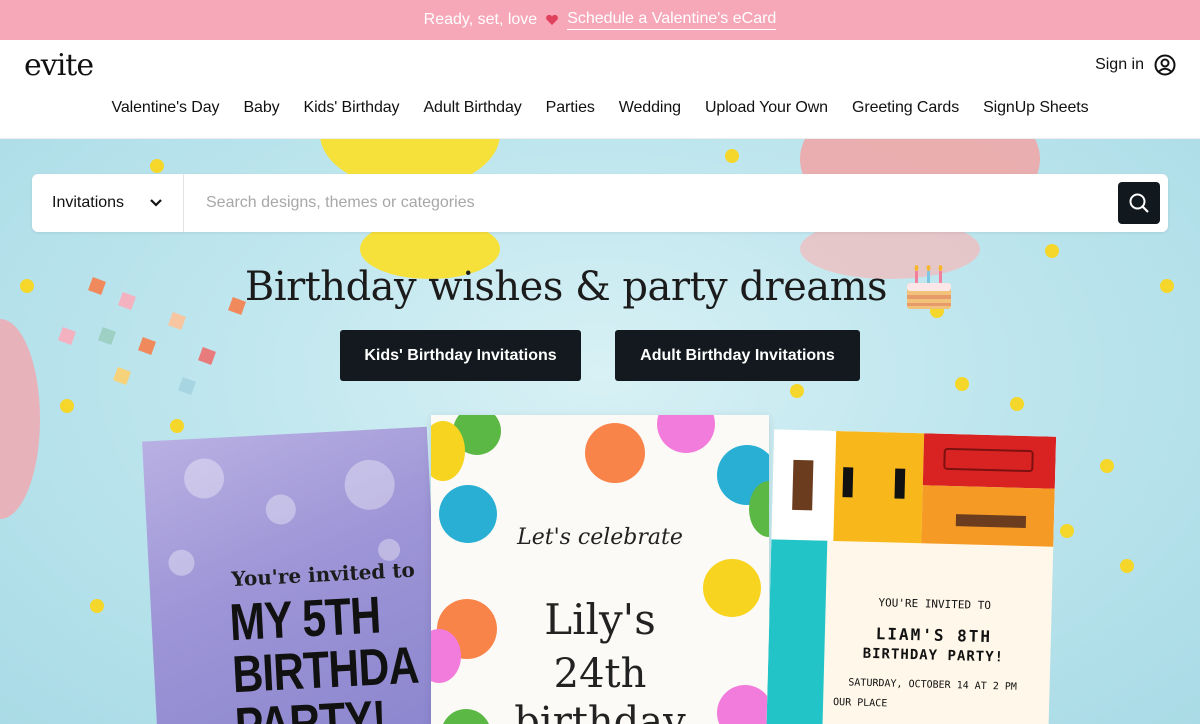 The width and height of the screenshot is (1200, 724). I want to click on search-icon, so click(1139, 203).